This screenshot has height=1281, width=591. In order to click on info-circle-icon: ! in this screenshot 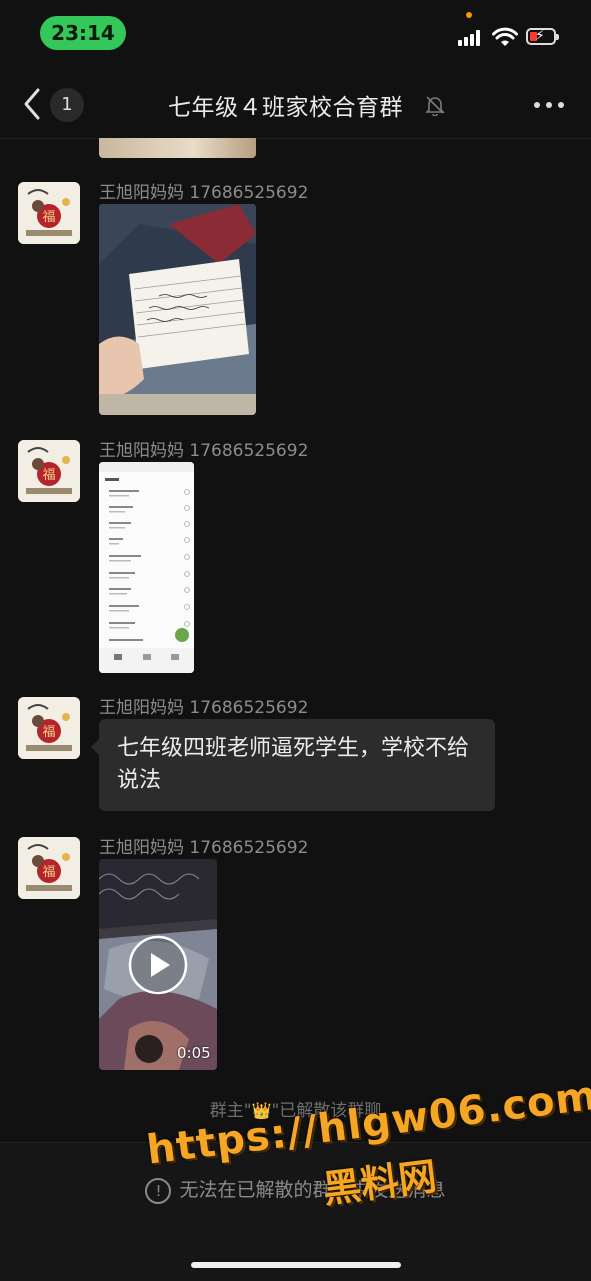, I will do `click(158, 1190)`.